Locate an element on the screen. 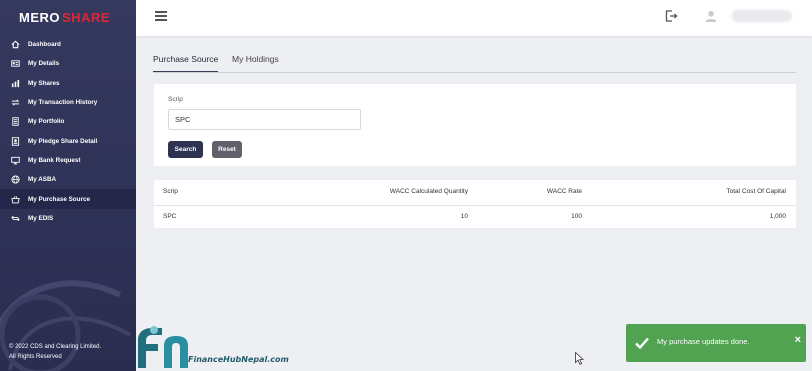  sidebar-item-label: My Bank Request is located at coordinates (54, 160).